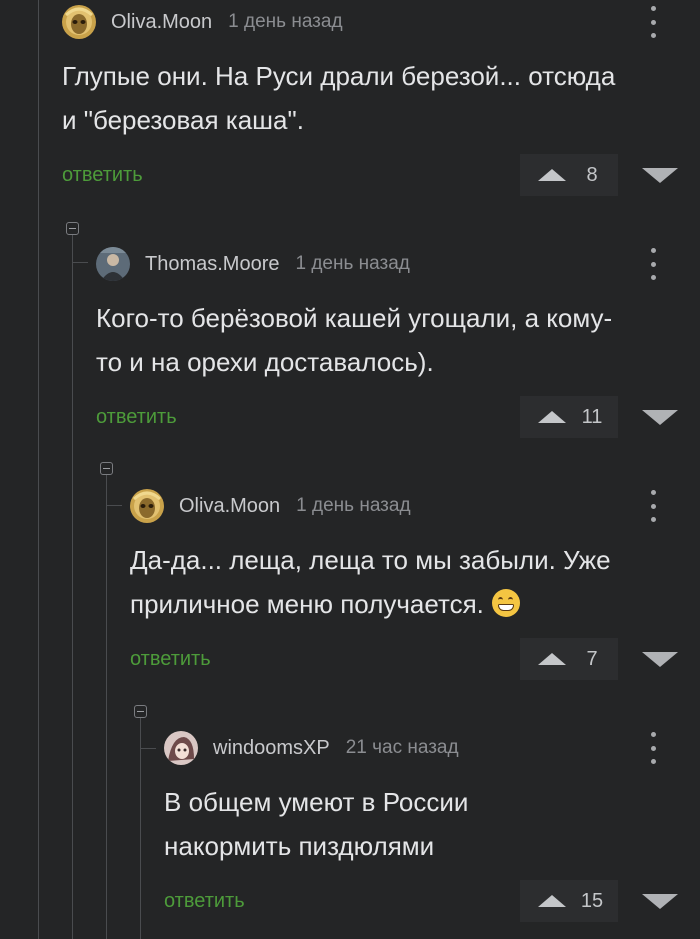  I want to click on upvote-button: 7, so click(569, 659).